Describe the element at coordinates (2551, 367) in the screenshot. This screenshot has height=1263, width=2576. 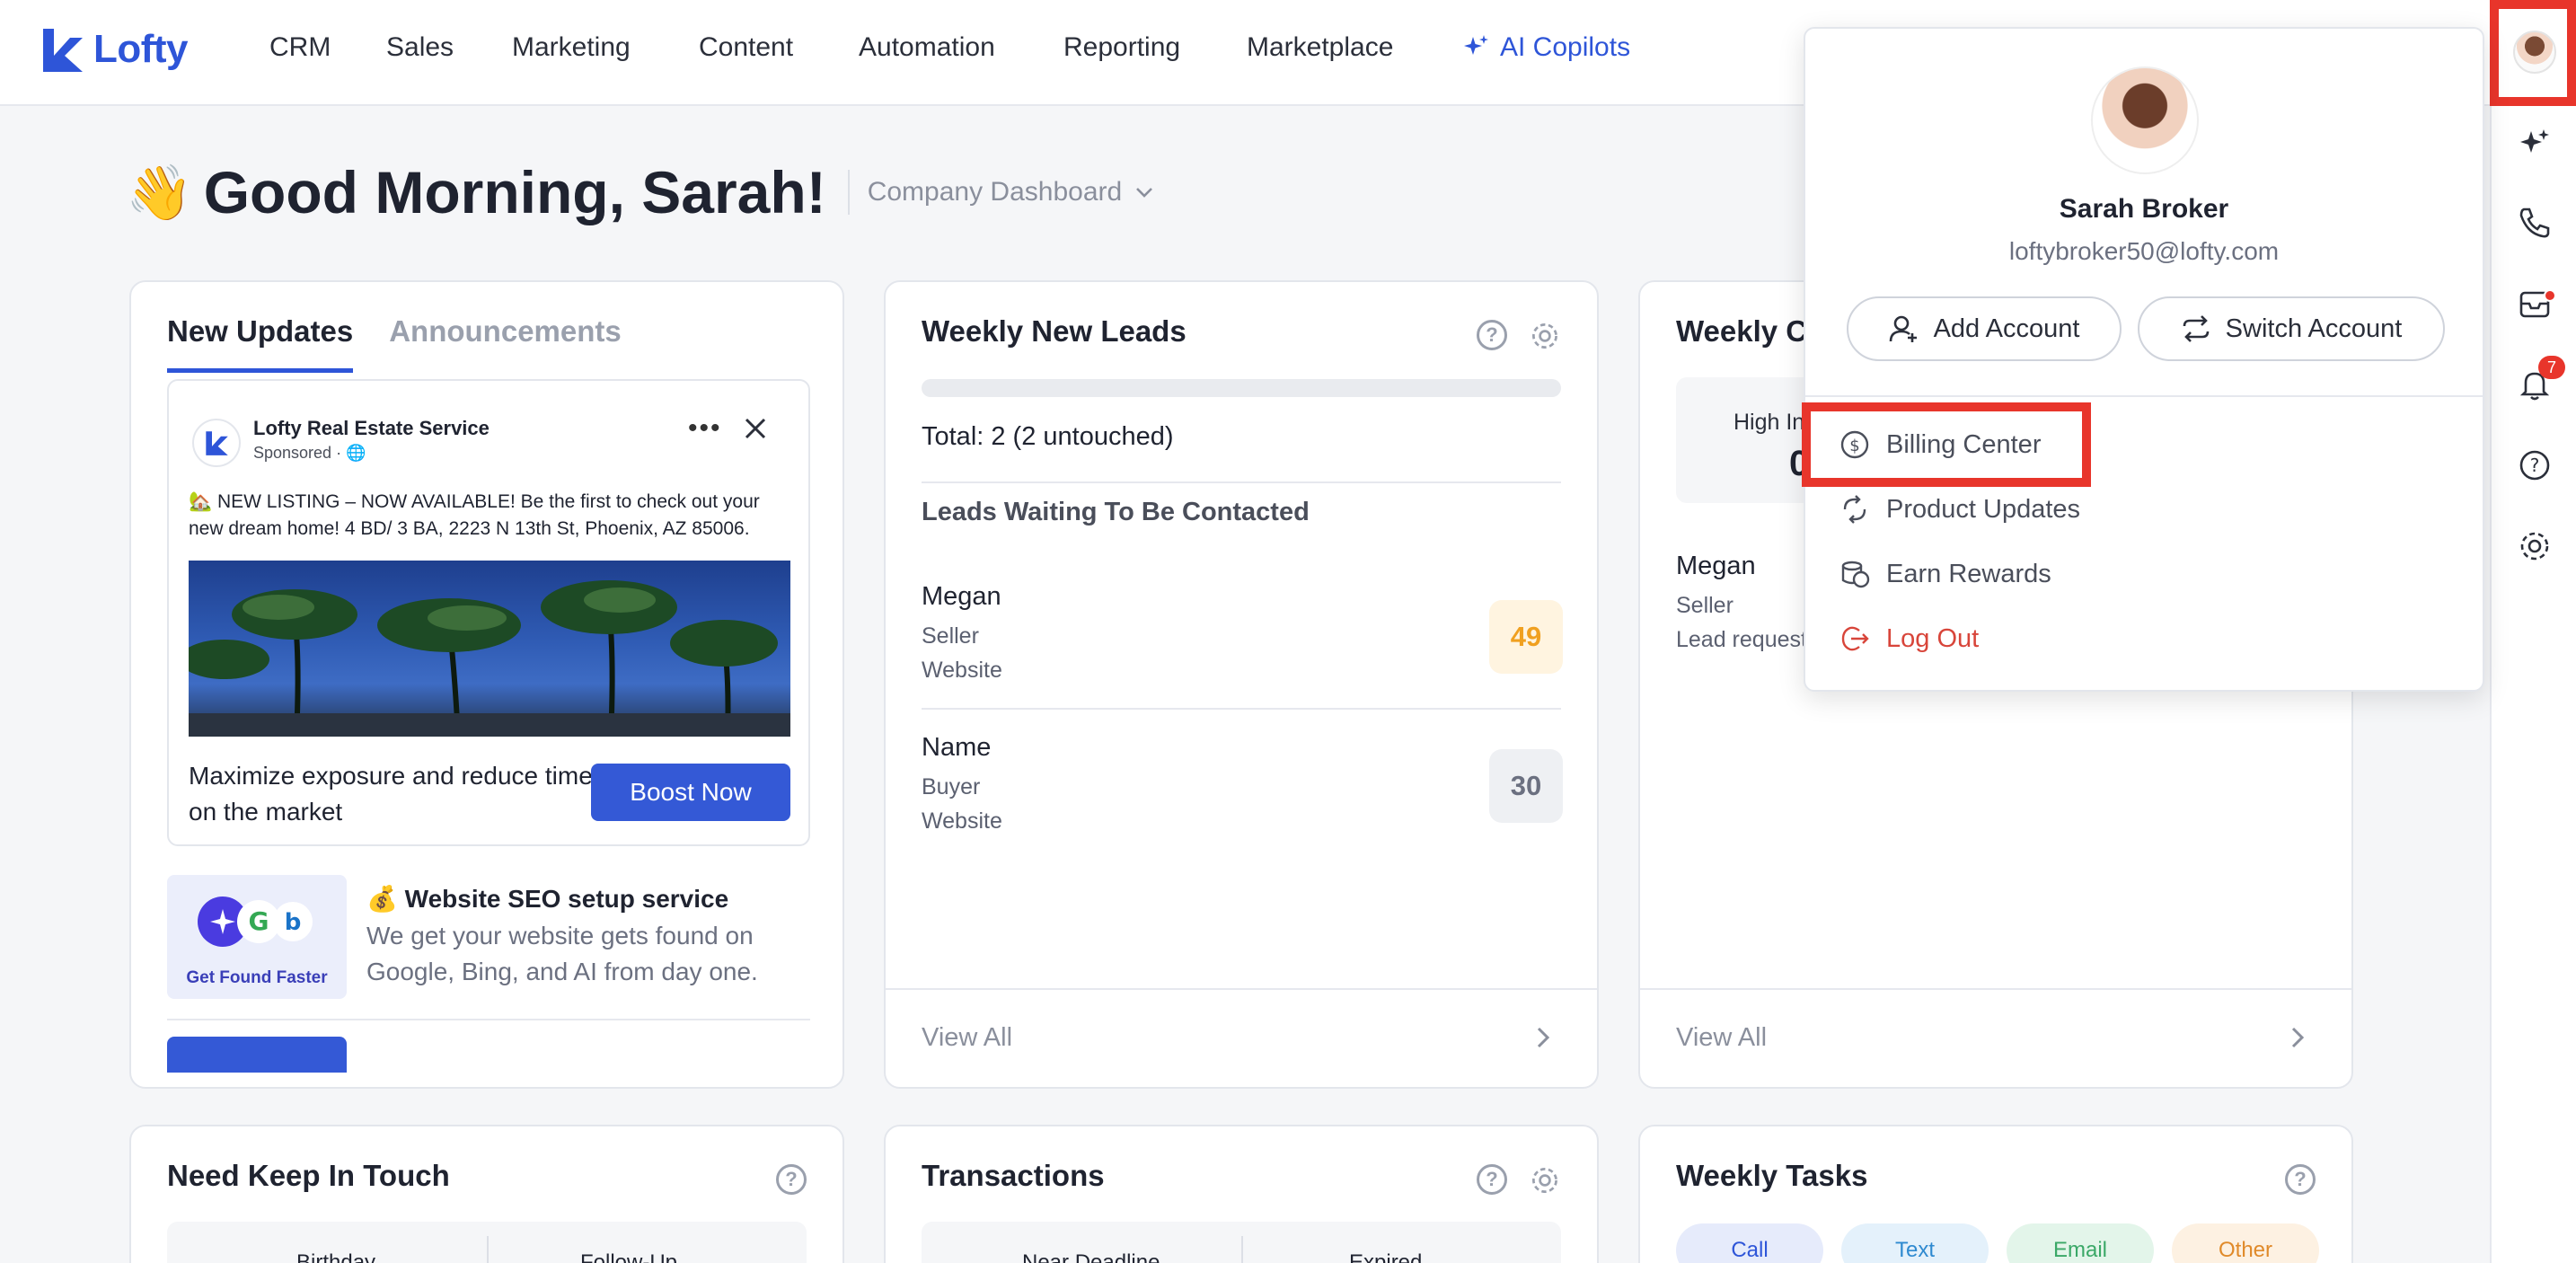
I see `notification-count-badge: 7` at that location.